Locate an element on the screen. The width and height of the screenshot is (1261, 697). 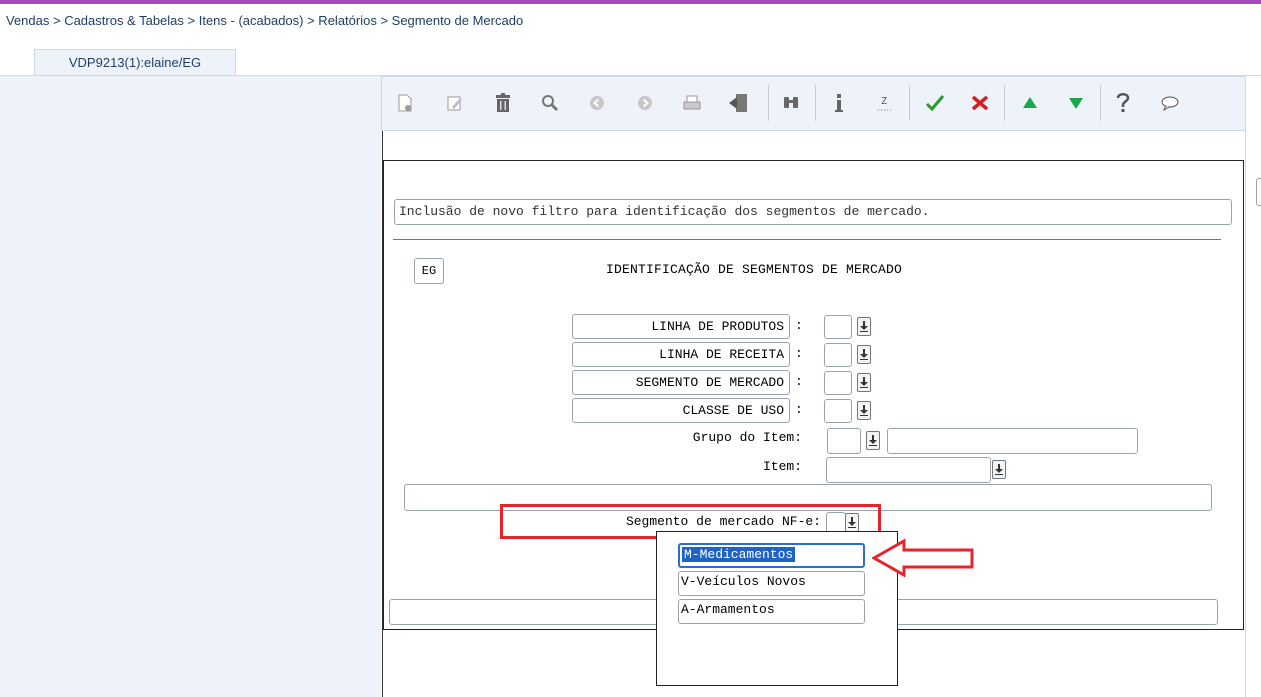
cancel-icon is located at coordinates (980, 103).